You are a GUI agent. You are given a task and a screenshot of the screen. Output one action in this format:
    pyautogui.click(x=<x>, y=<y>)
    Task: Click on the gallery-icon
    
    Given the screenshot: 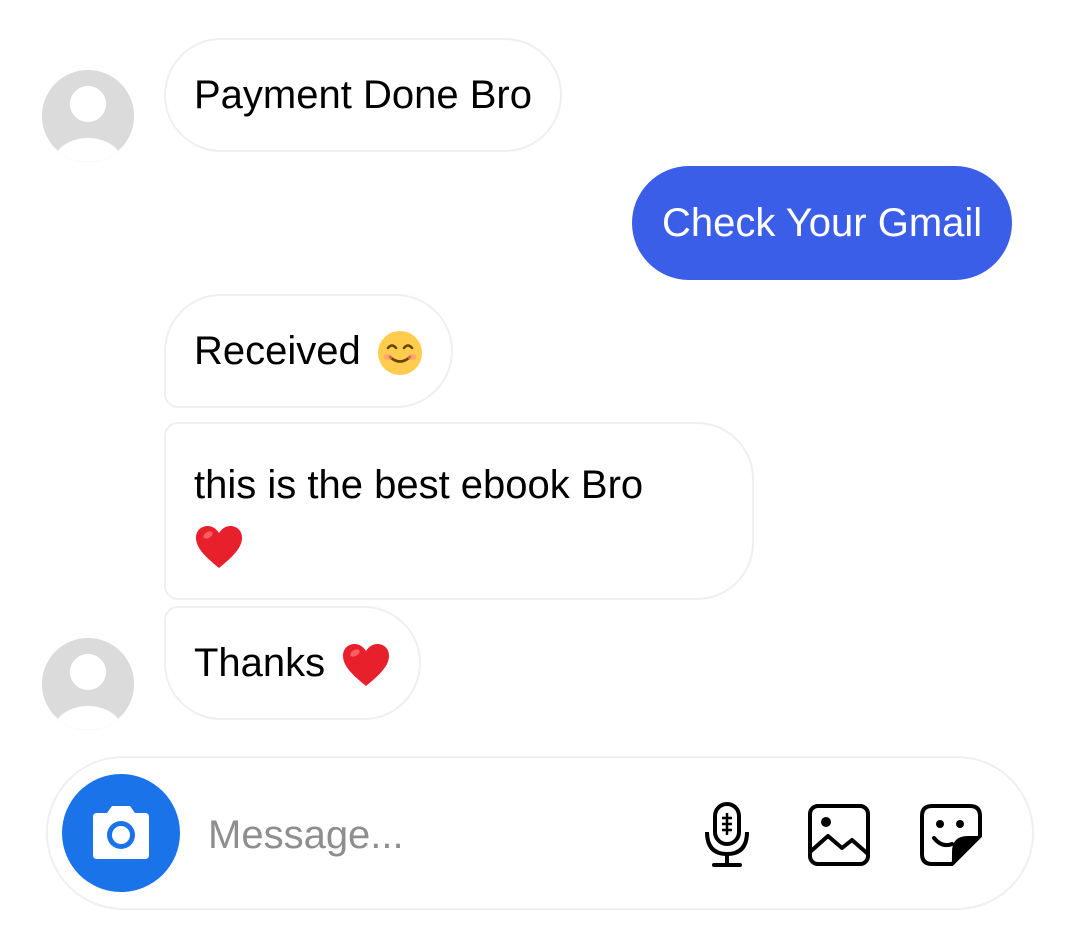 What is the action you would take?
    pyautogui.click(x=839, y=835)
    